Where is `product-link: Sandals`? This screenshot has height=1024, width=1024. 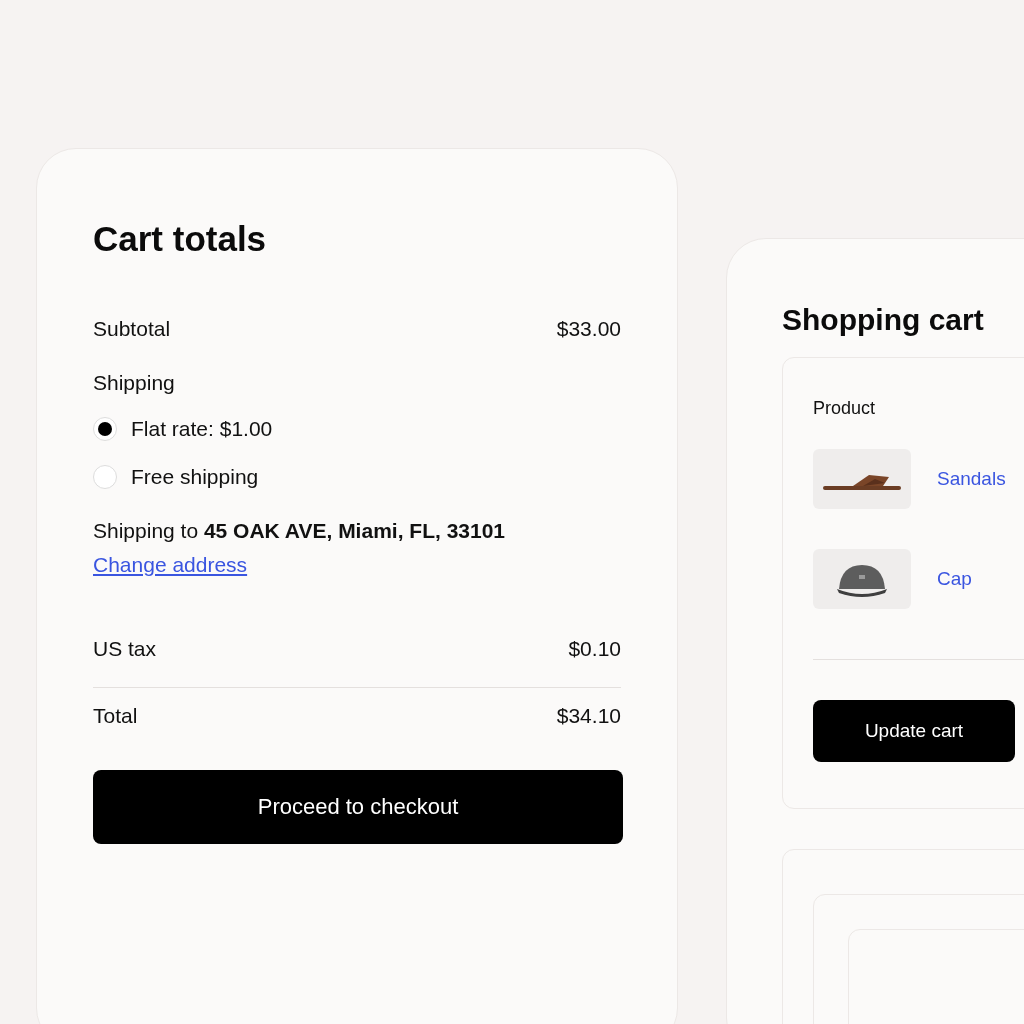 product-link: Sandals is located at coordinates (971, 479).